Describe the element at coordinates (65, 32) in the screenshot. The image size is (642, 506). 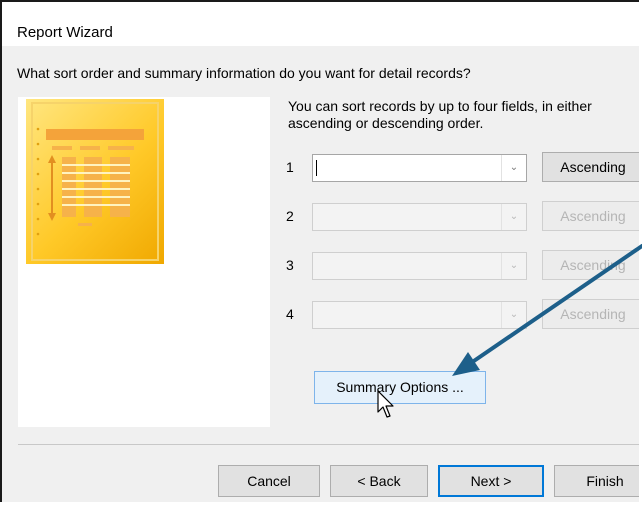
I see `window-title: Report Wizard` at that location.